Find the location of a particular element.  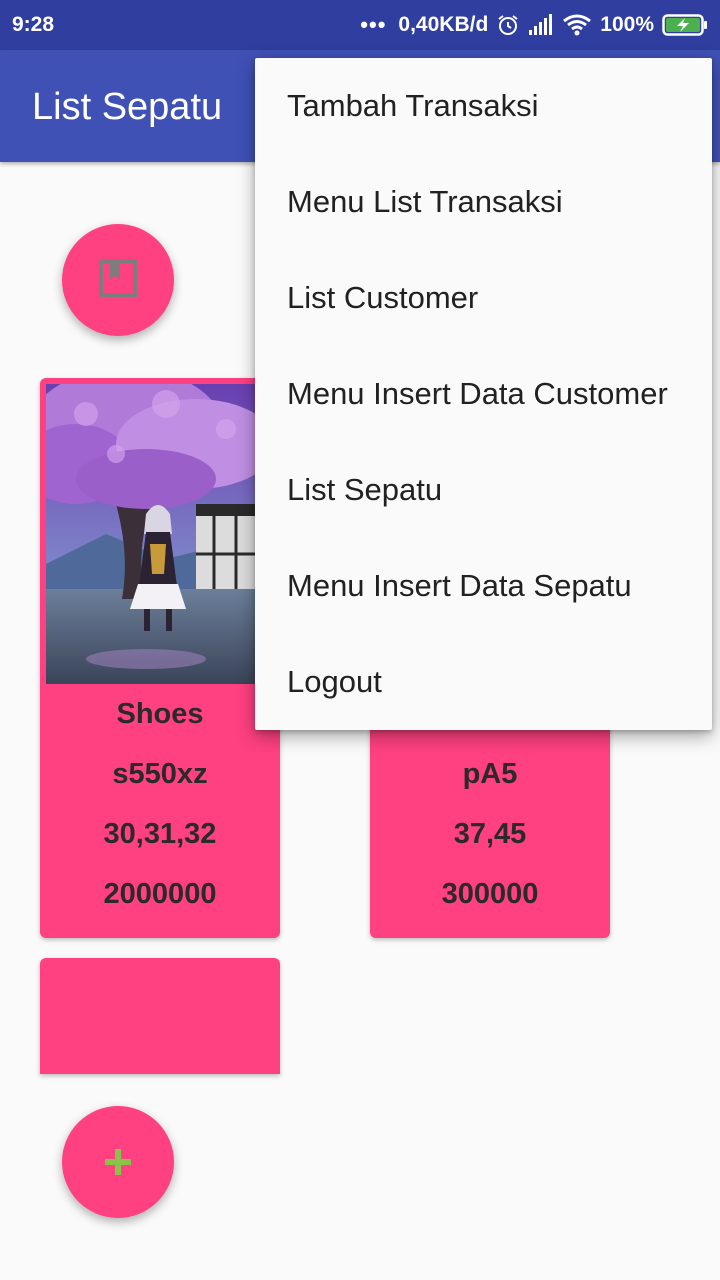

shoe-code: s550xz is located at coordinates (160, 774).